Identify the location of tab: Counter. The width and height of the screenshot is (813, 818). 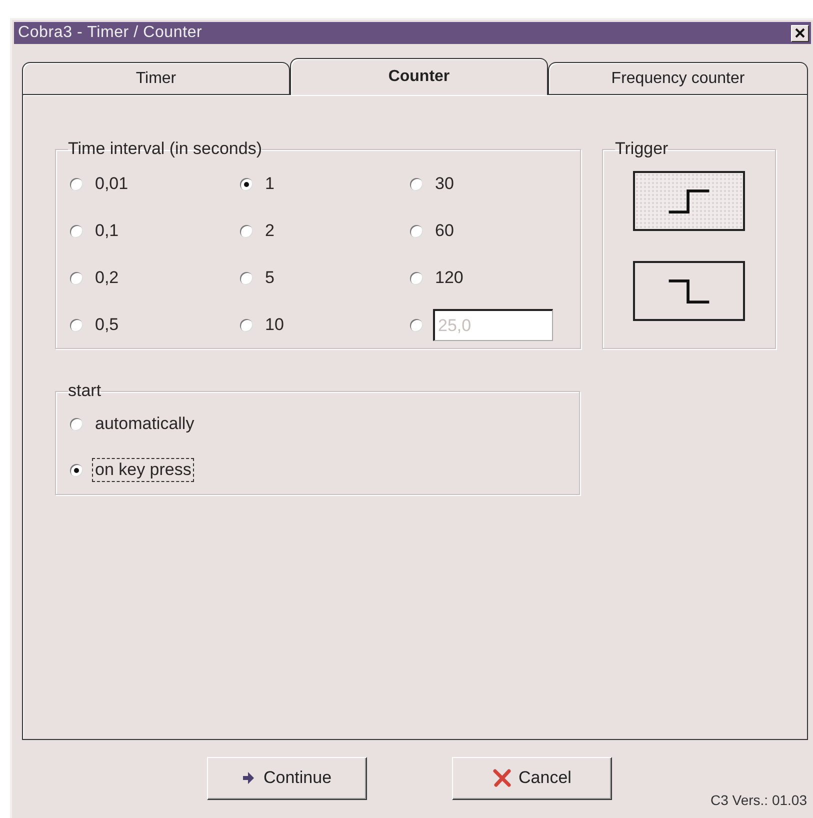
(419, 76).